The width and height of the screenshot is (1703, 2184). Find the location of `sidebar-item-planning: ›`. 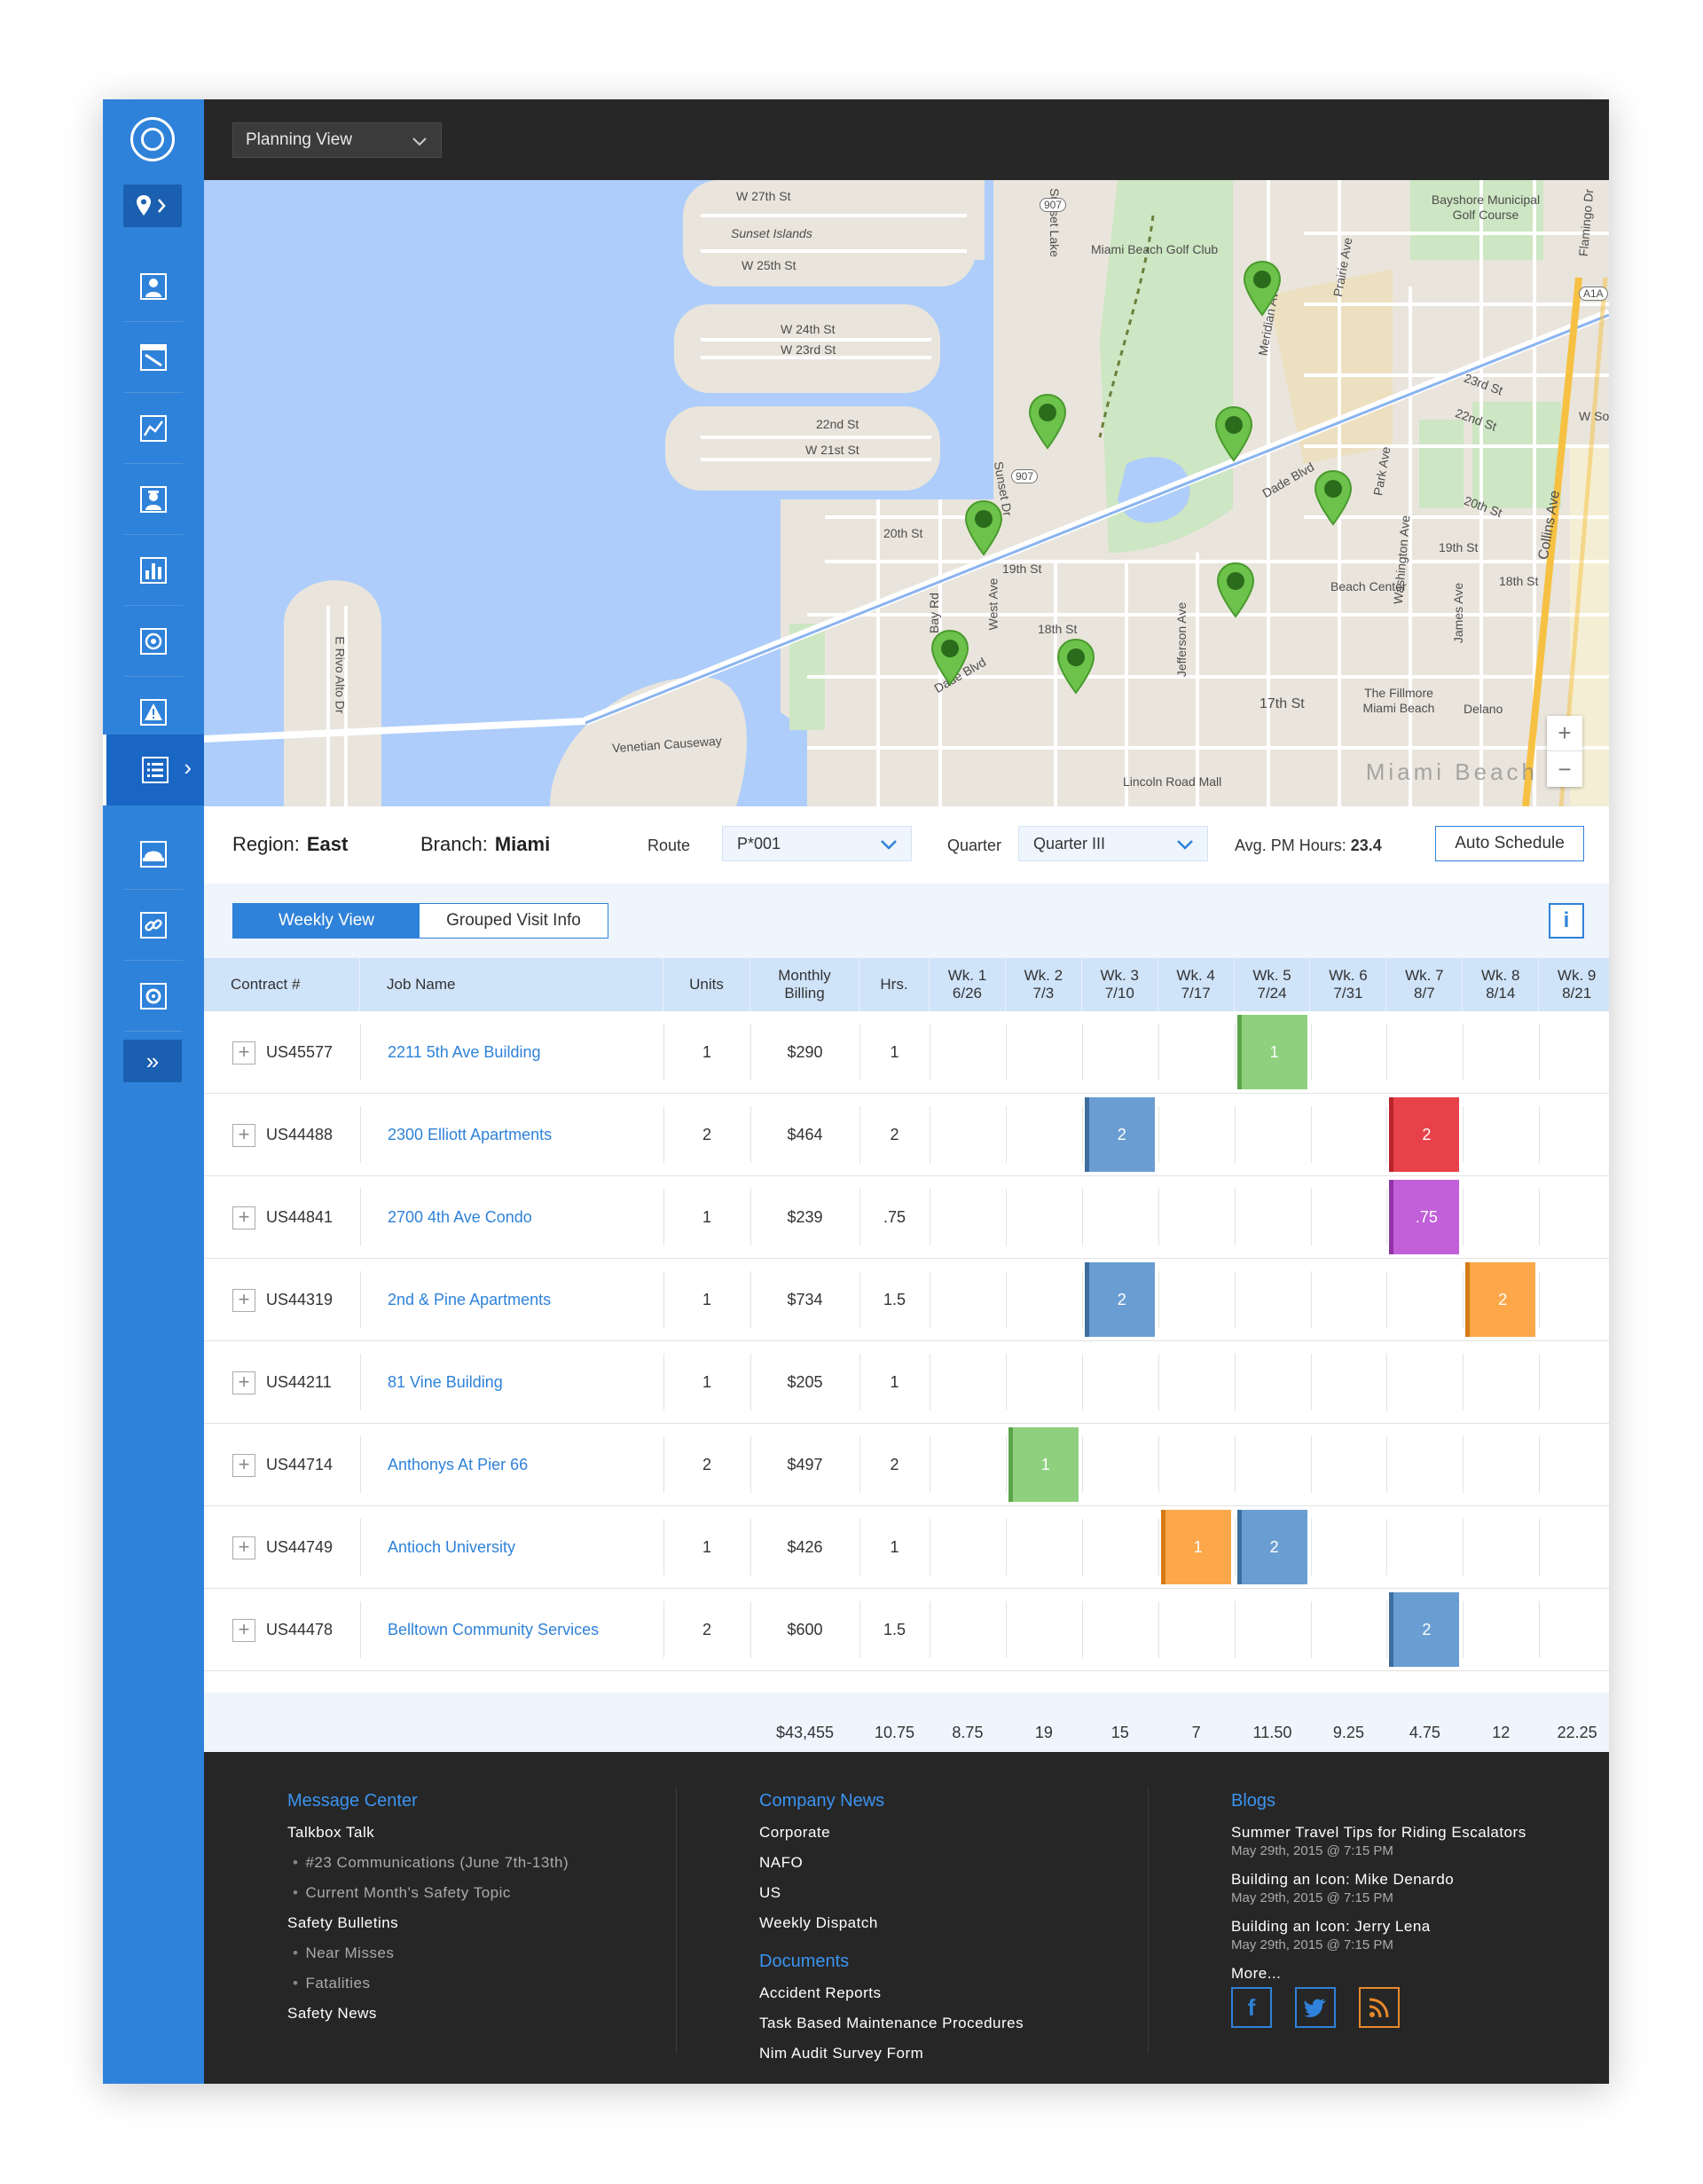

sidebar-item-planning: › is located at coordinates (153, 770).